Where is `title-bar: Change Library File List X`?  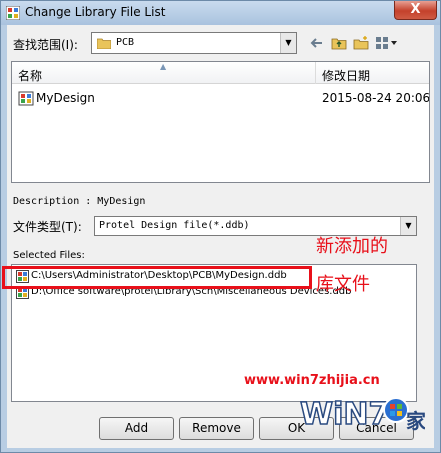 title-bar: Change Library File List X is located at coordinates (220, 13).